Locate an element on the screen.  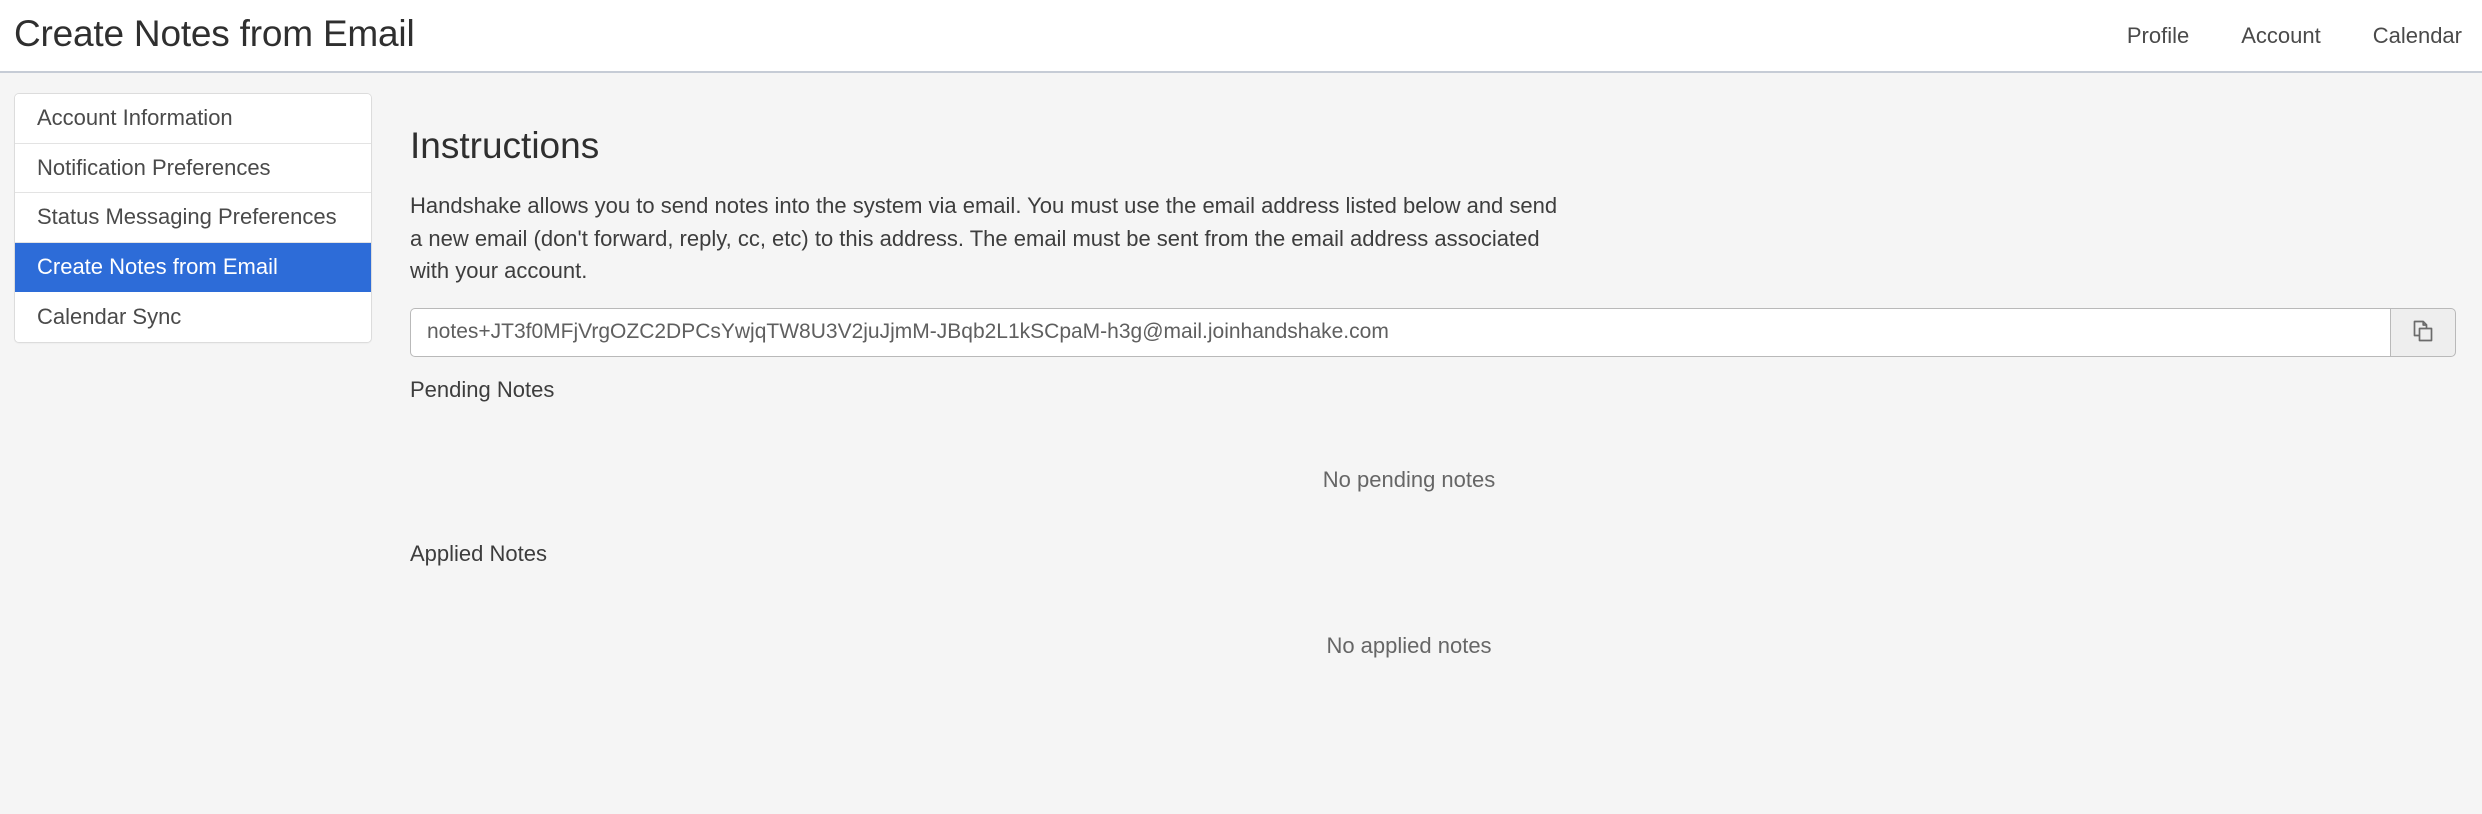
page-title: Create Notes from Email is located at coordinates (214, 33).